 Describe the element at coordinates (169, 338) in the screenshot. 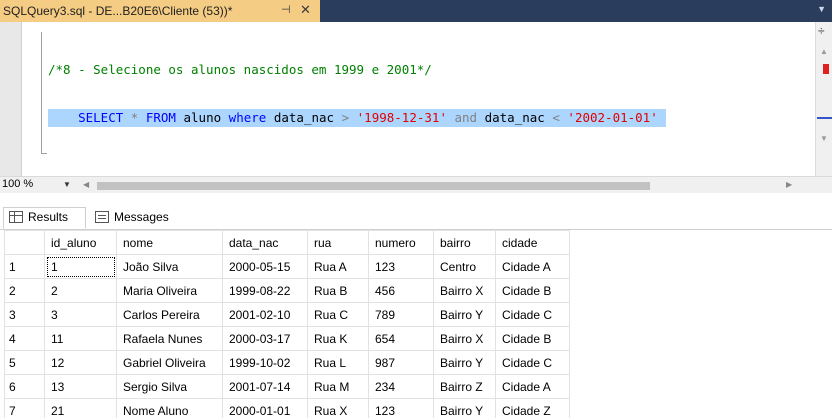

I see `cell-nome: Rafaela Nunes` at that location.